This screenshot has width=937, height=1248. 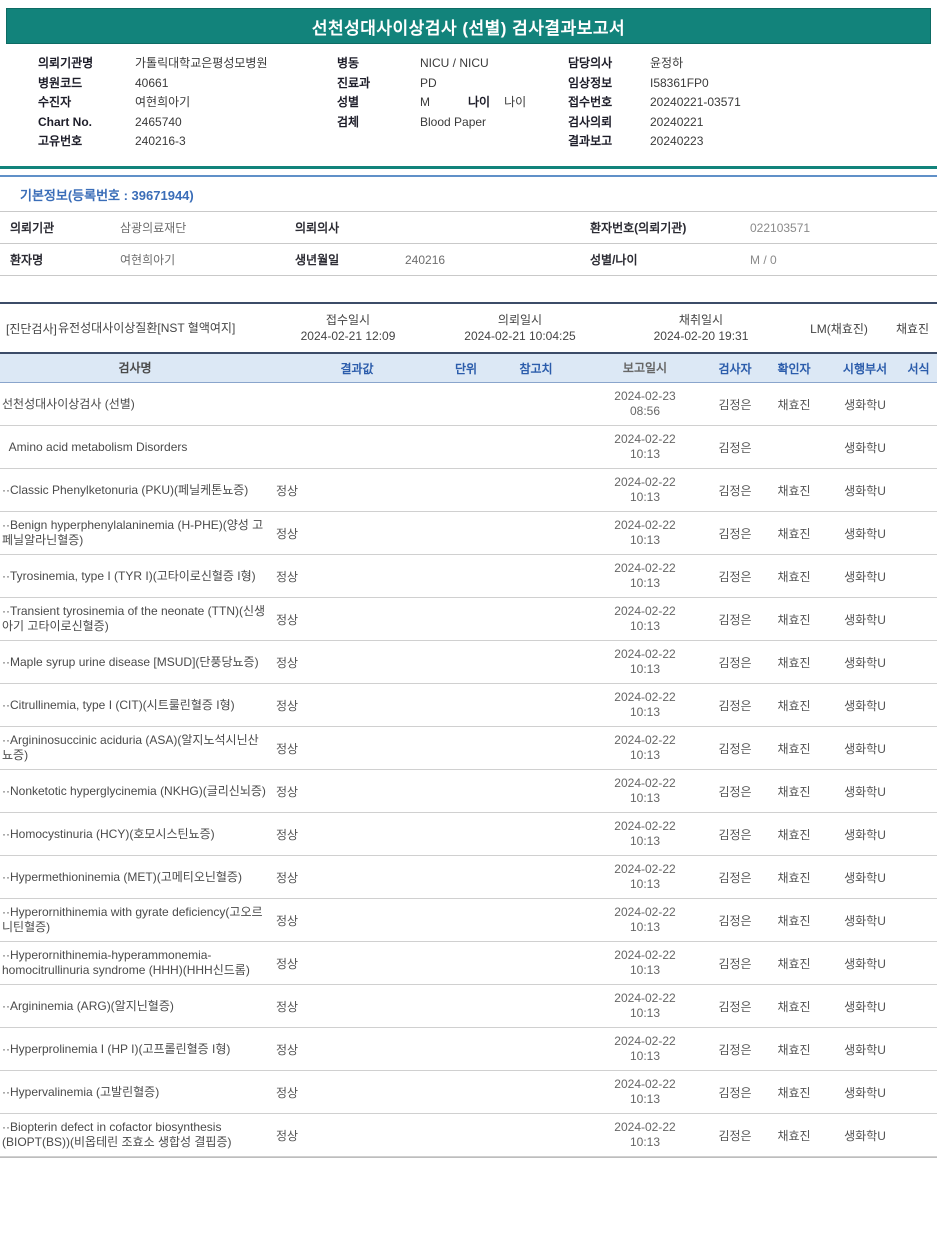 What do you see at coordinates (677, 141) in the screenshot?
I see `field-value: 20240223` at bounding box center [677, 141].